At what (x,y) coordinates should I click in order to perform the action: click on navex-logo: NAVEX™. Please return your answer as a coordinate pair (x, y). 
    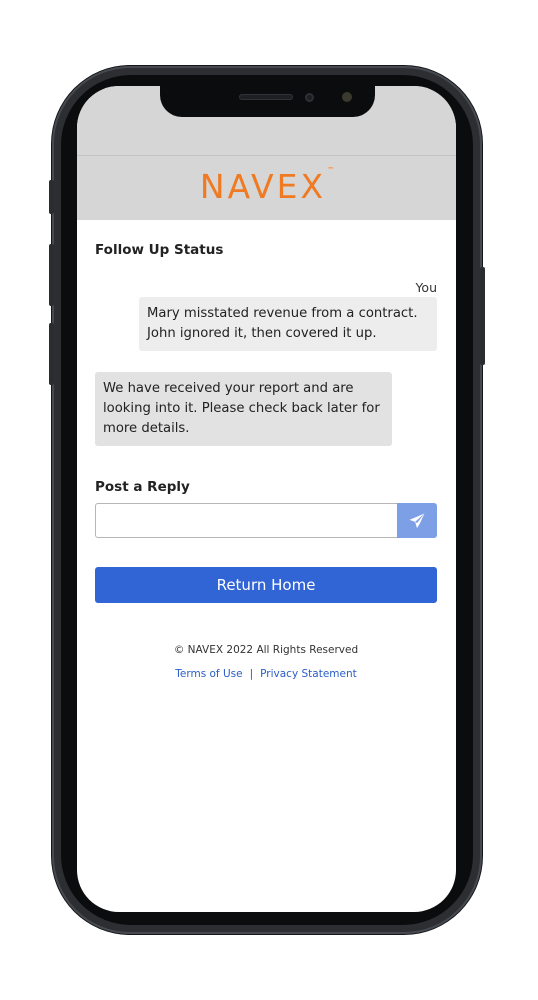
    Looking at the image, I should click on (267, 185).